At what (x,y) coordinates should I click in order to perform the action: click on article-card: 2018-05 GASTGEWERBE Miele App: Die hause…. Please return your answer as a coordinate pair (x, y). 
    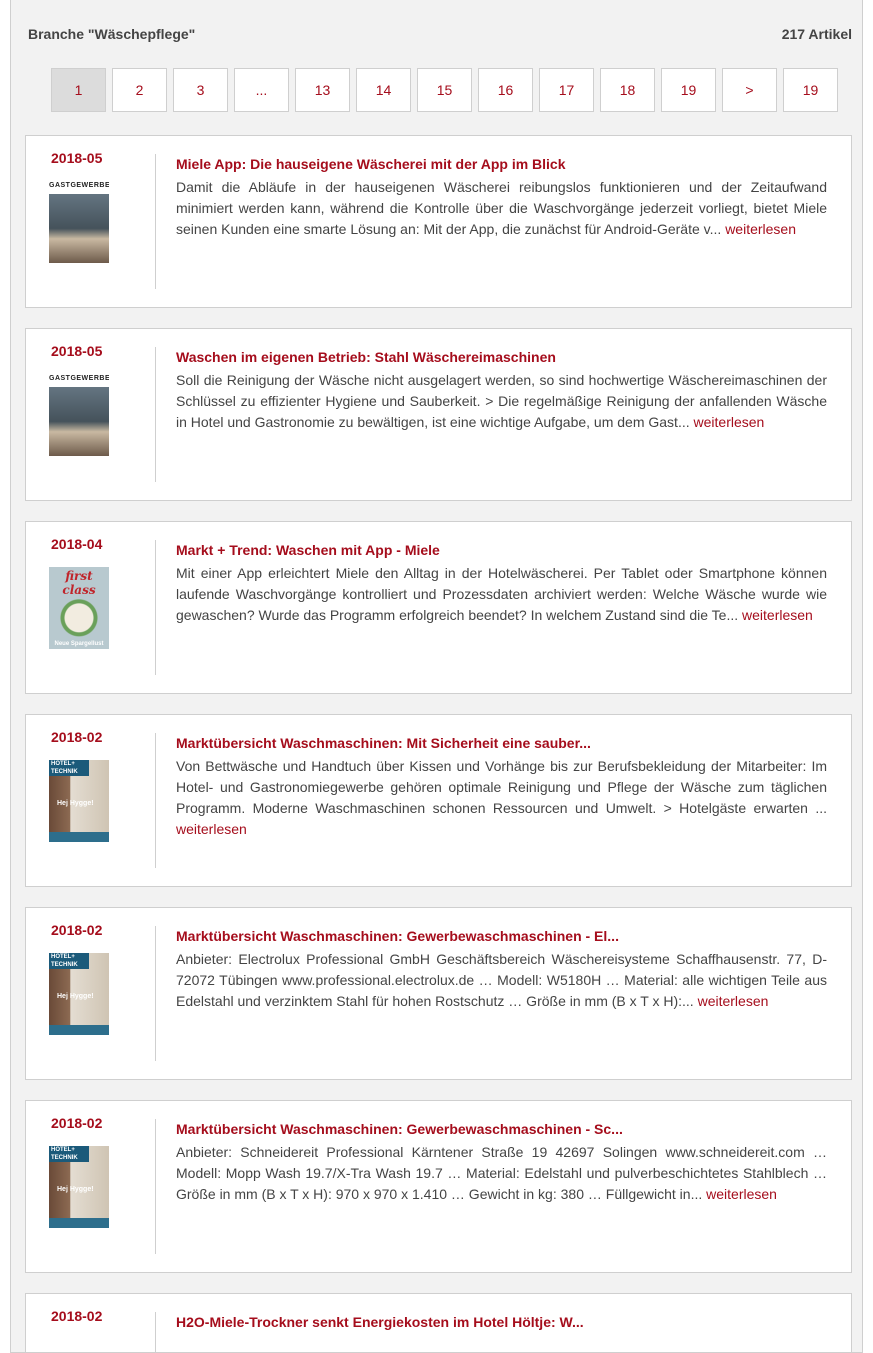
    Looking at the image, I should click on (438, 221).